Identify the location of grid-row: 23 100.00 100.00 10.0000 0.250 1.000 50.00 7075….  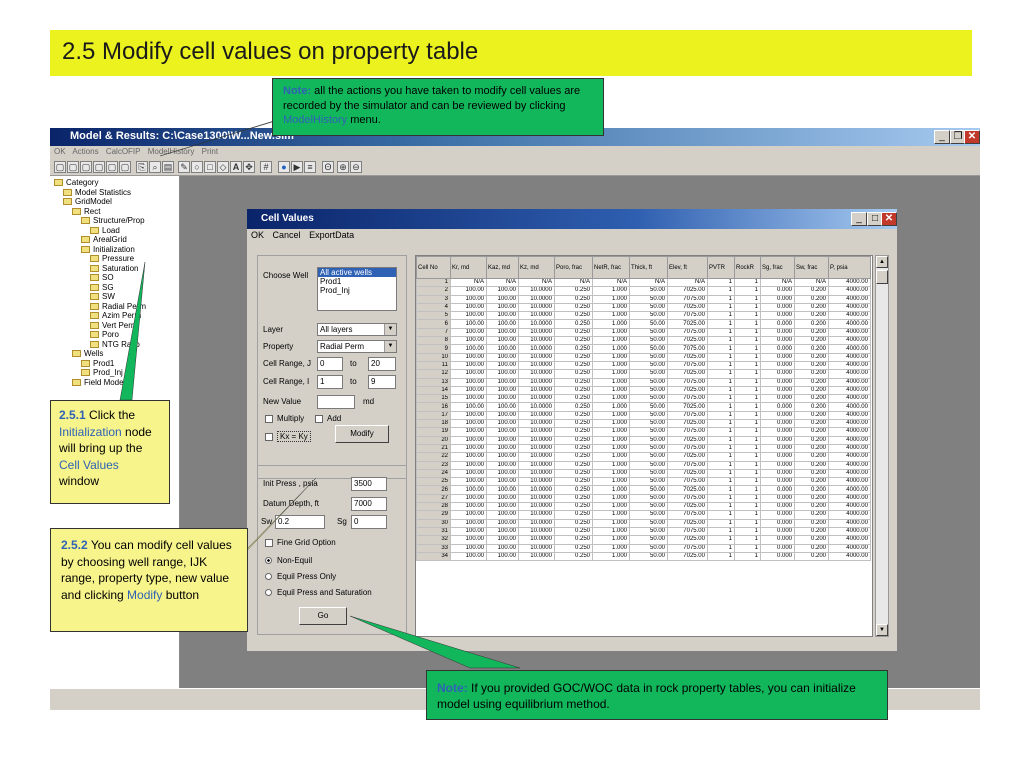
(643, 465).